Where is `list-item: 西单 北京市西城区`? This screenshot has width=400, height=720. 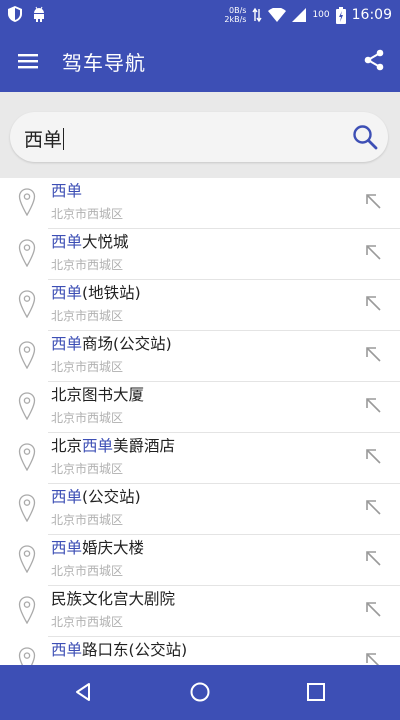 list-item: 西单 北京市西城区 is located at coordinates (200, 203).